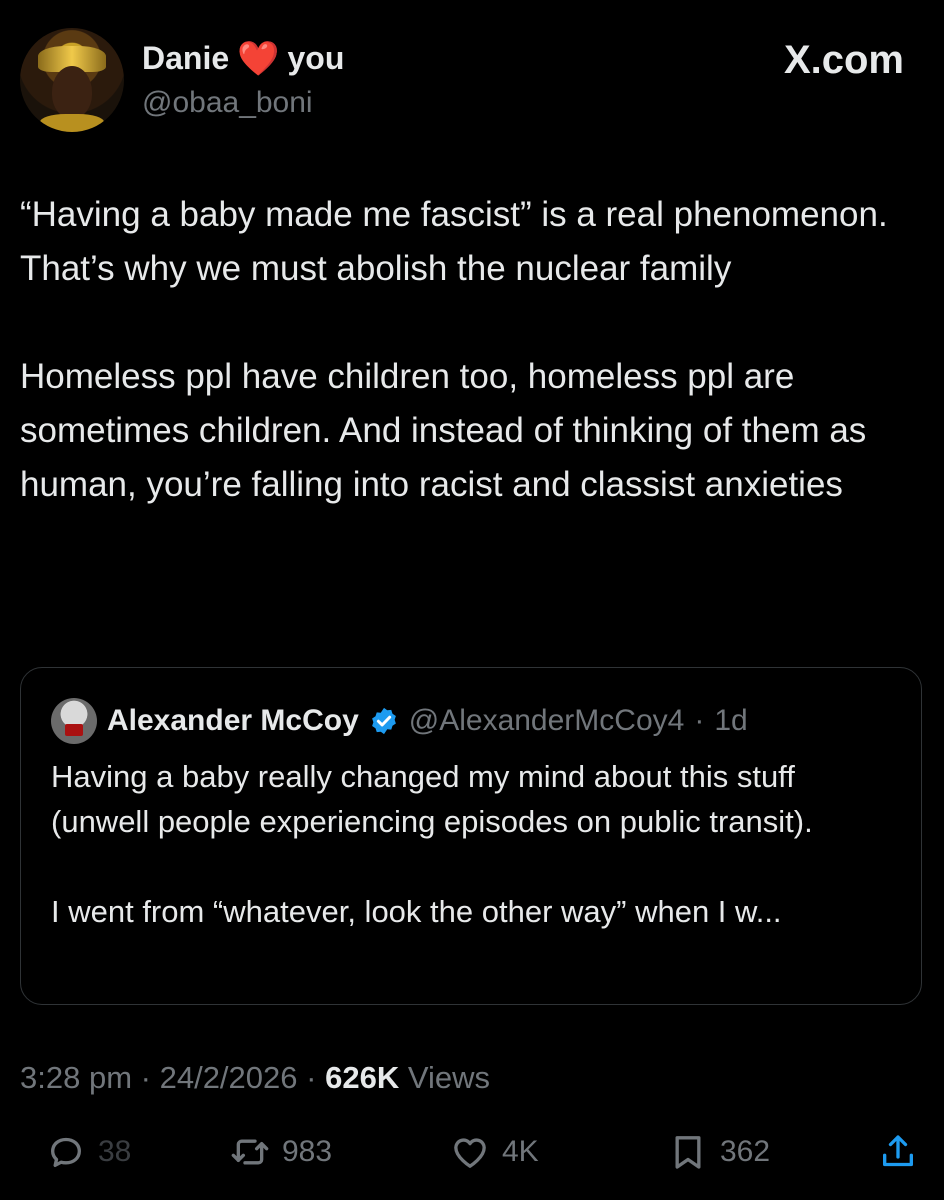  Describe the element at coordinates (66, 1152) in the screenshot. I see `reply-icon` at that location.